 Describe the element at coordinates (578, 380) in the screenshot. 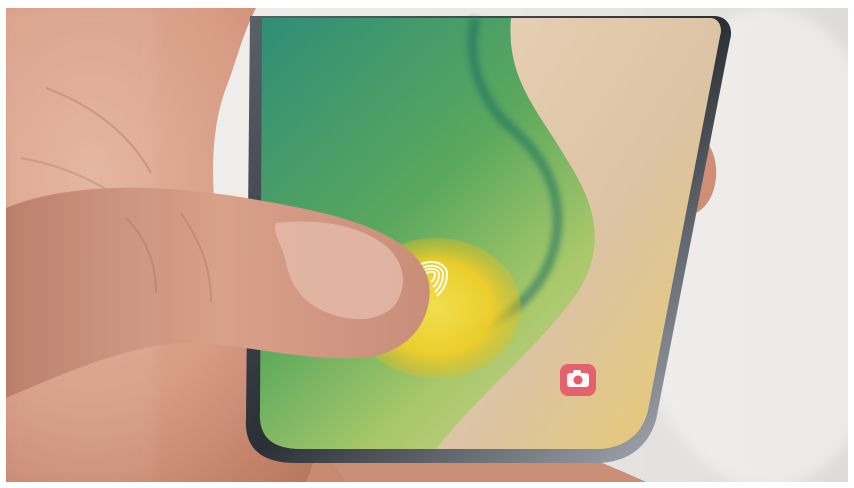

I see `camera-icon` at that location.